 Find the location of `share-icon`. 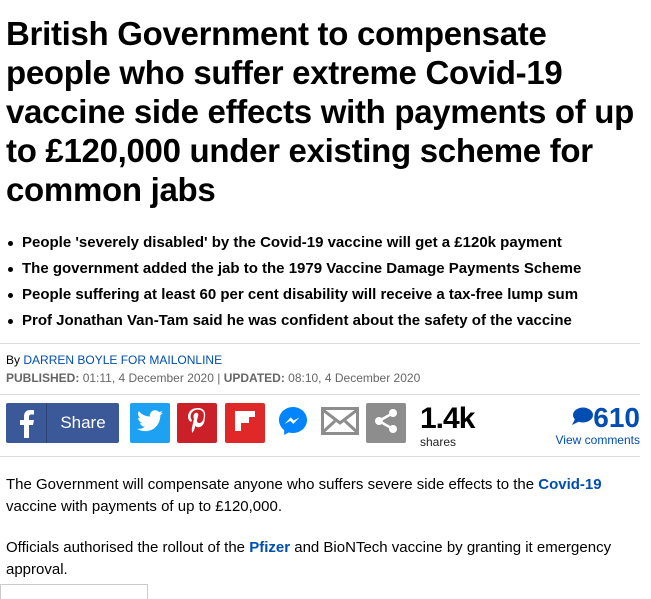

share-icon is located at coordinates (386, 423).